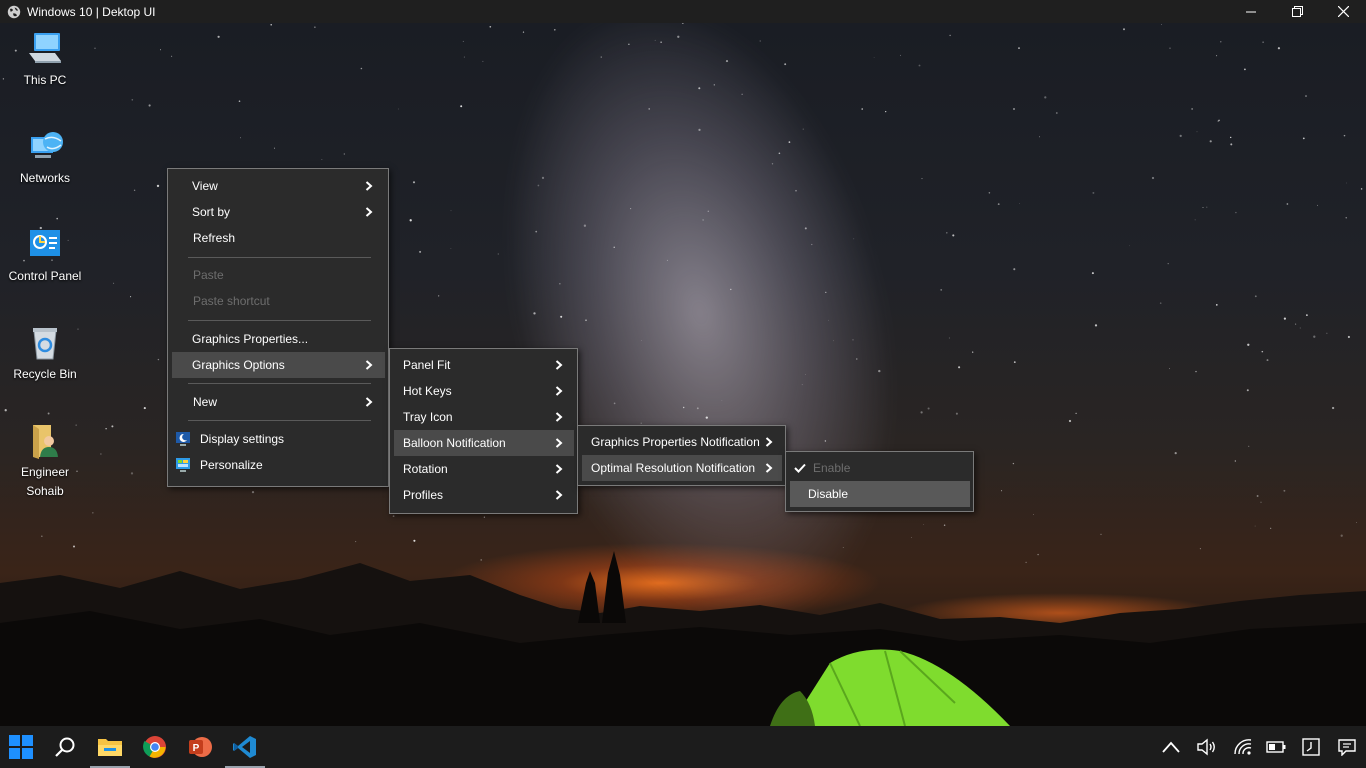 The width and height of the screenshot is (1366, 768). I want to click on window-title-bar: Windows 10 | Dektop UI, so click(683, 11).